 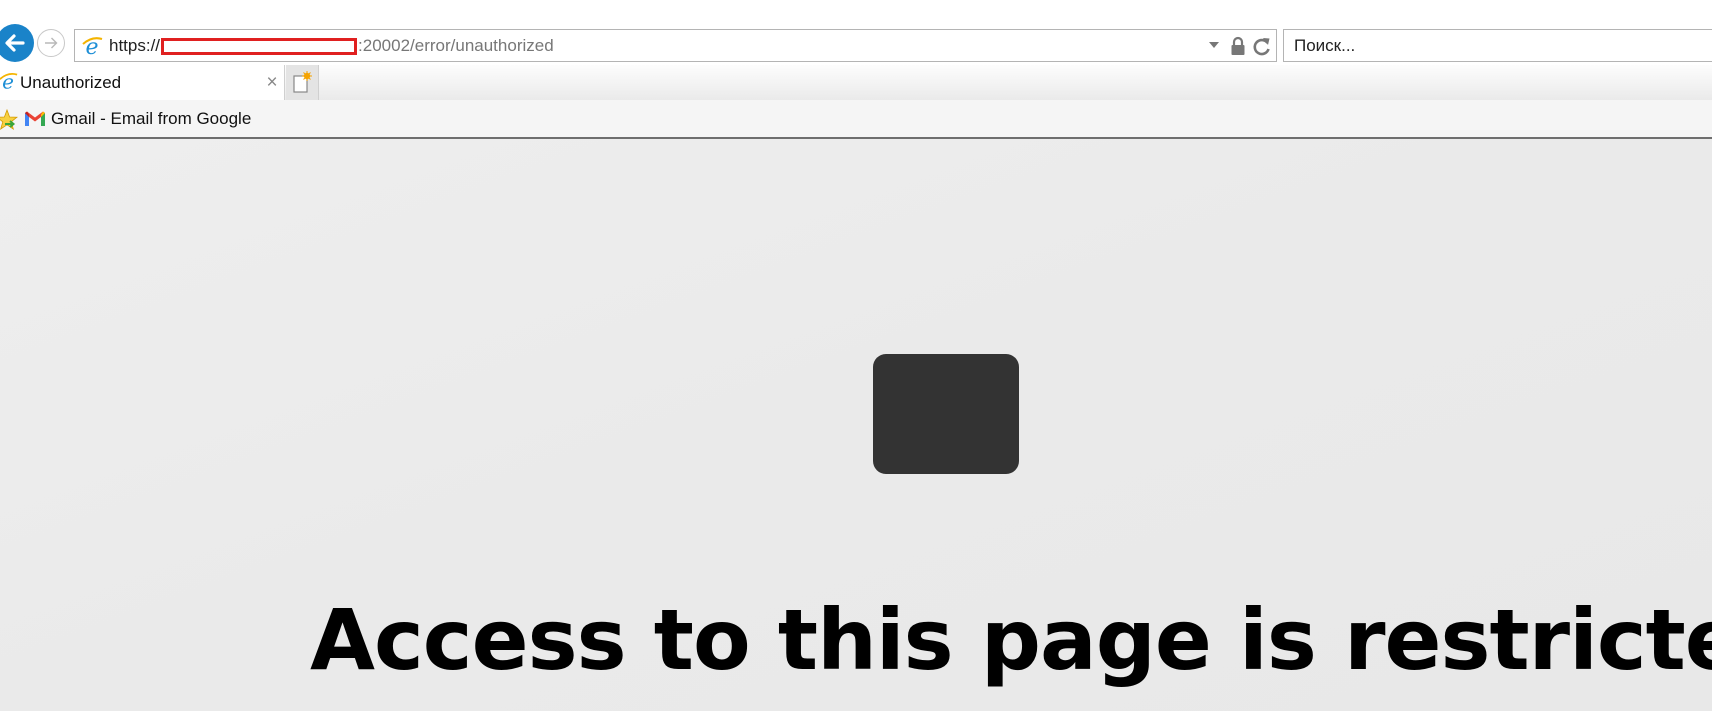 I want to click on url-text: https:// :20002/error/unauthorized, so click(x=331, y=45).